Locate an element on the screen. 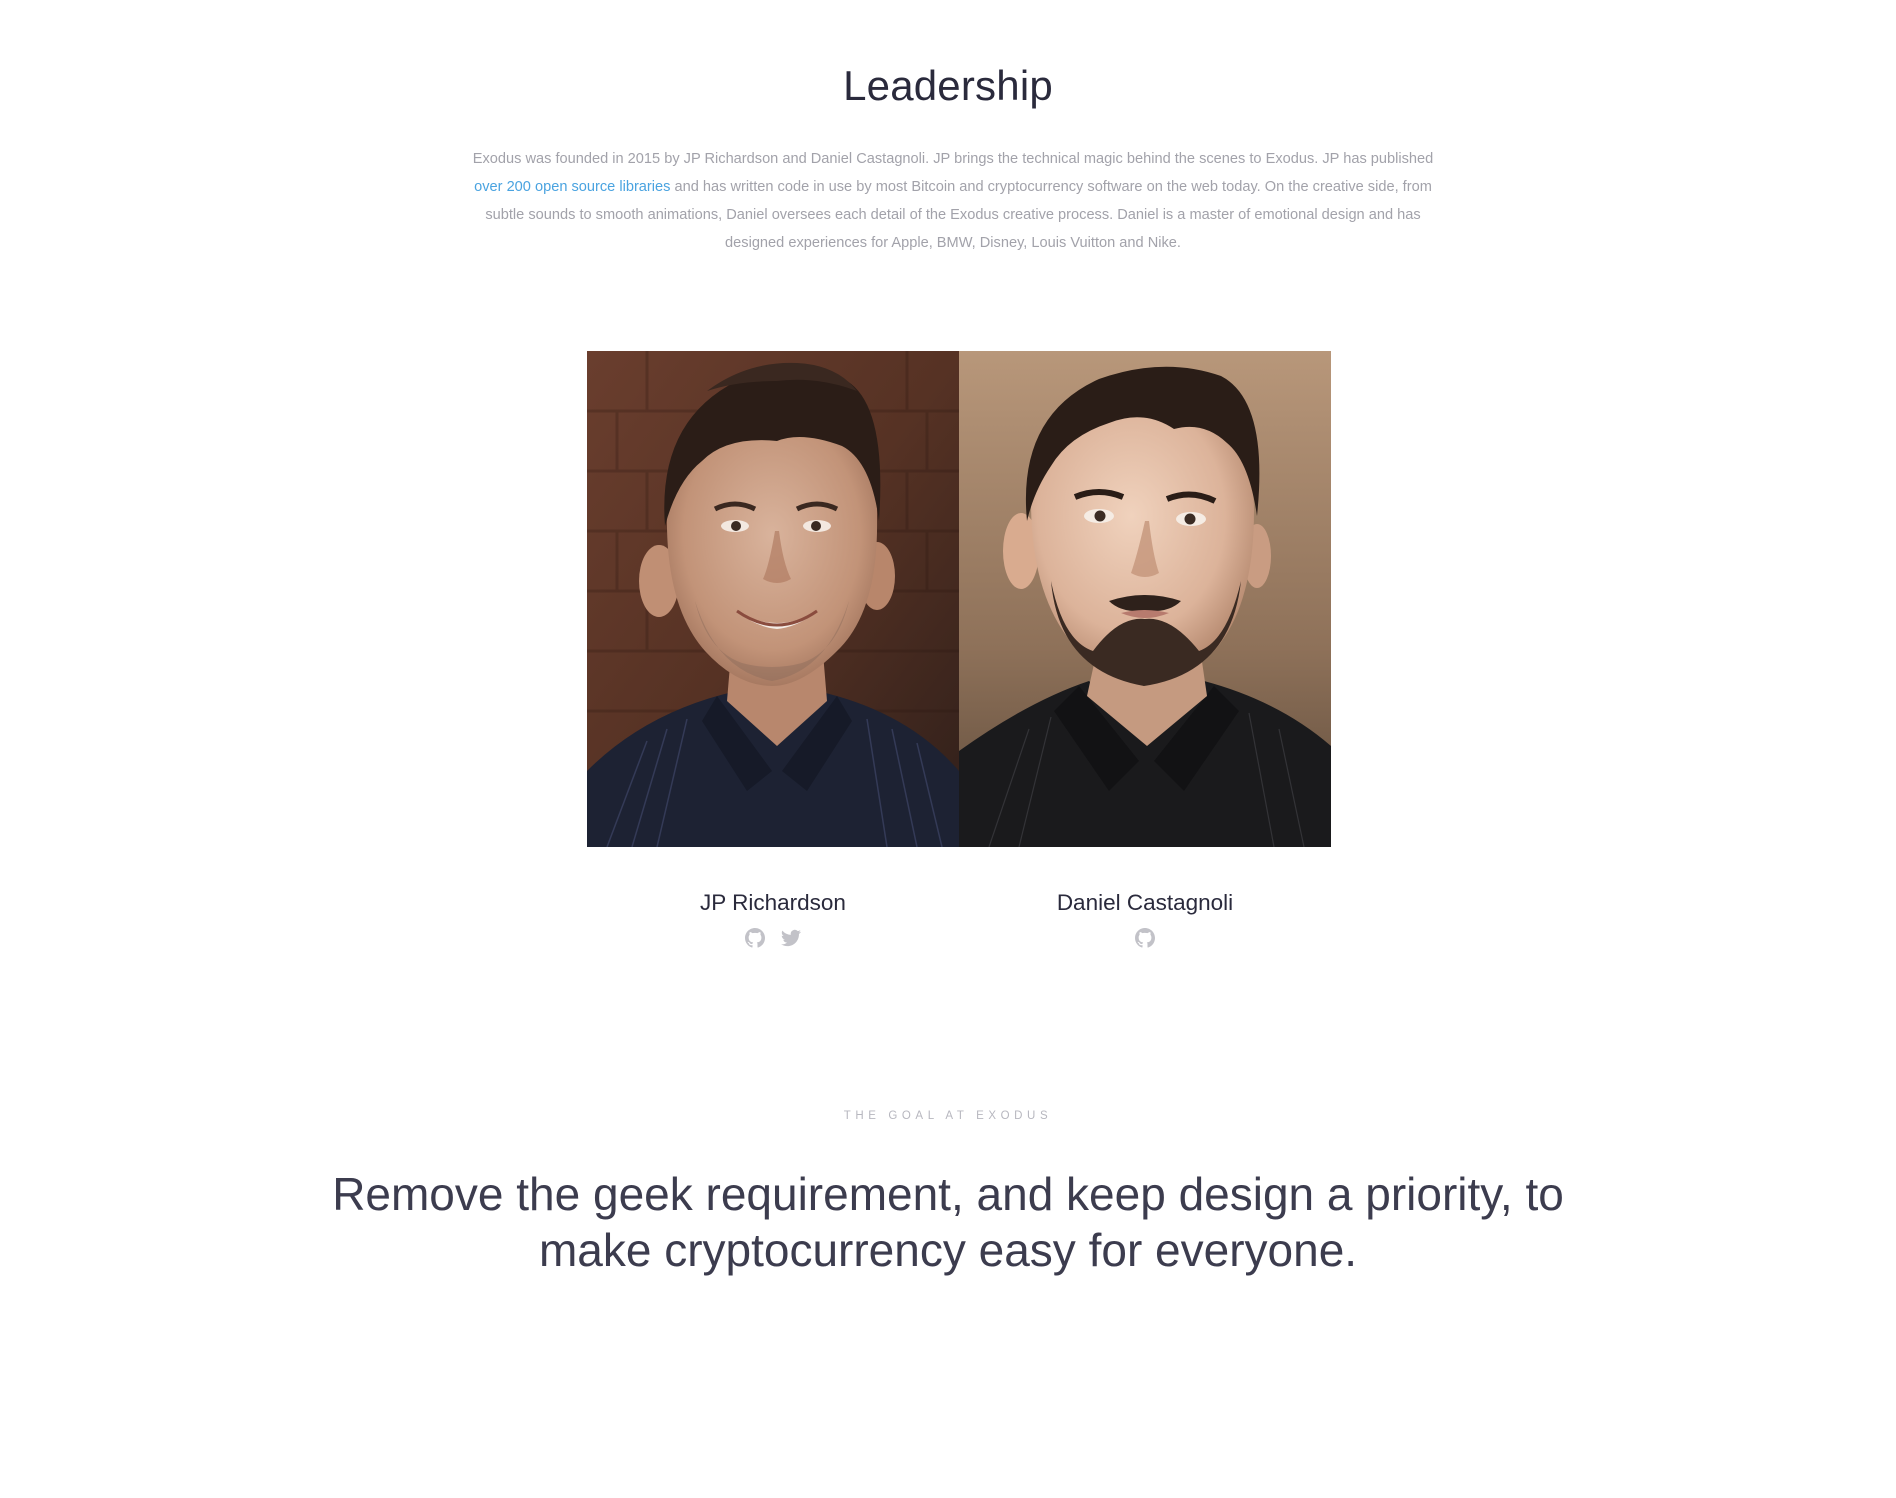 Image resolution: width=1896 pixels, height=1498 pixels. daniel-castagnoli-photo is located at coordinates (1145, 599).